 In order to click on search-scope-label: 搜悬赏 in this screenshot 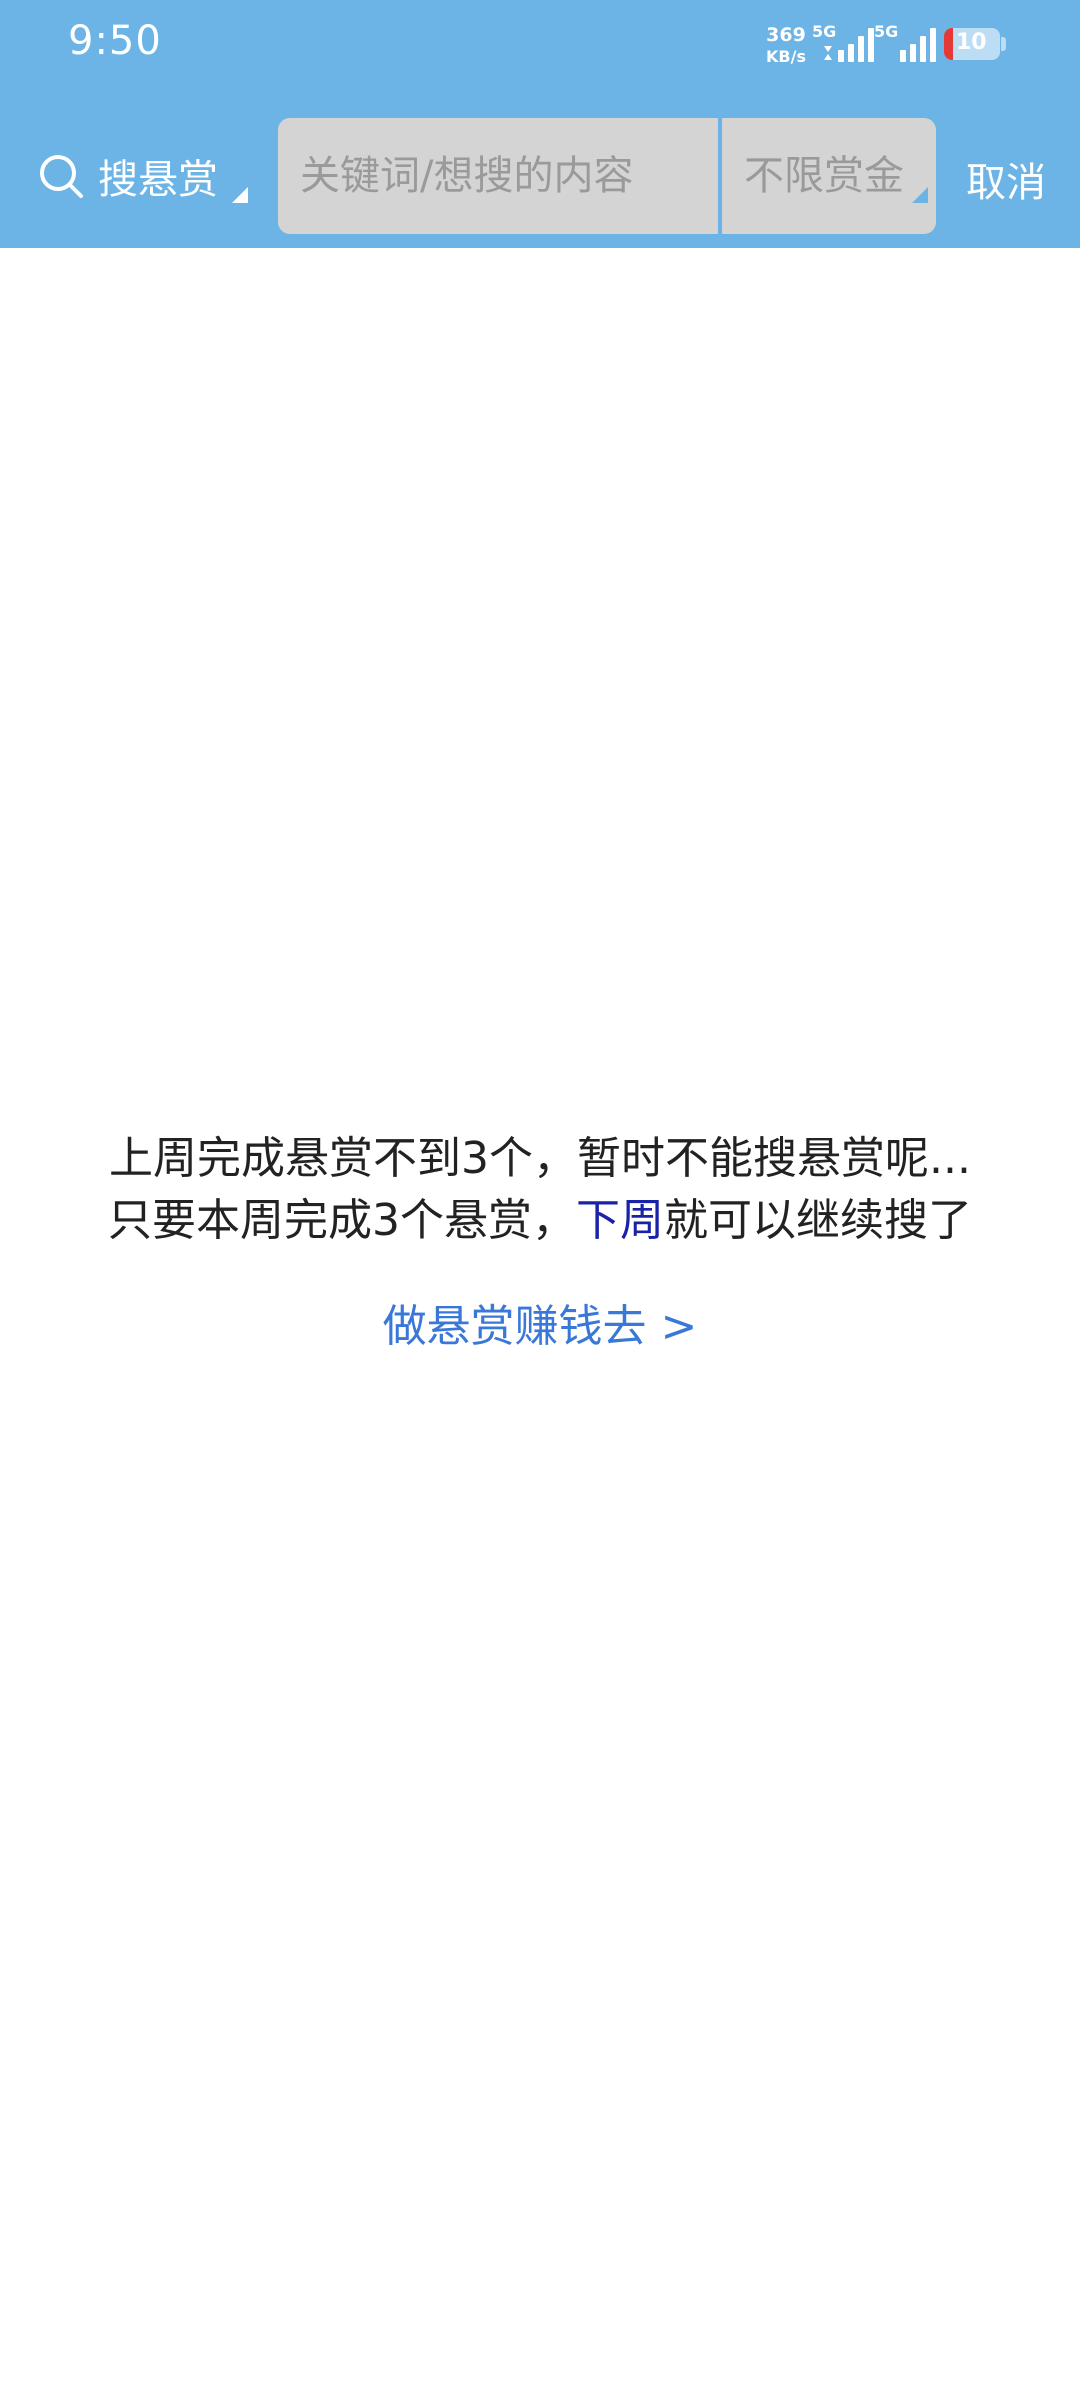, I will do `click(158, 180)`.